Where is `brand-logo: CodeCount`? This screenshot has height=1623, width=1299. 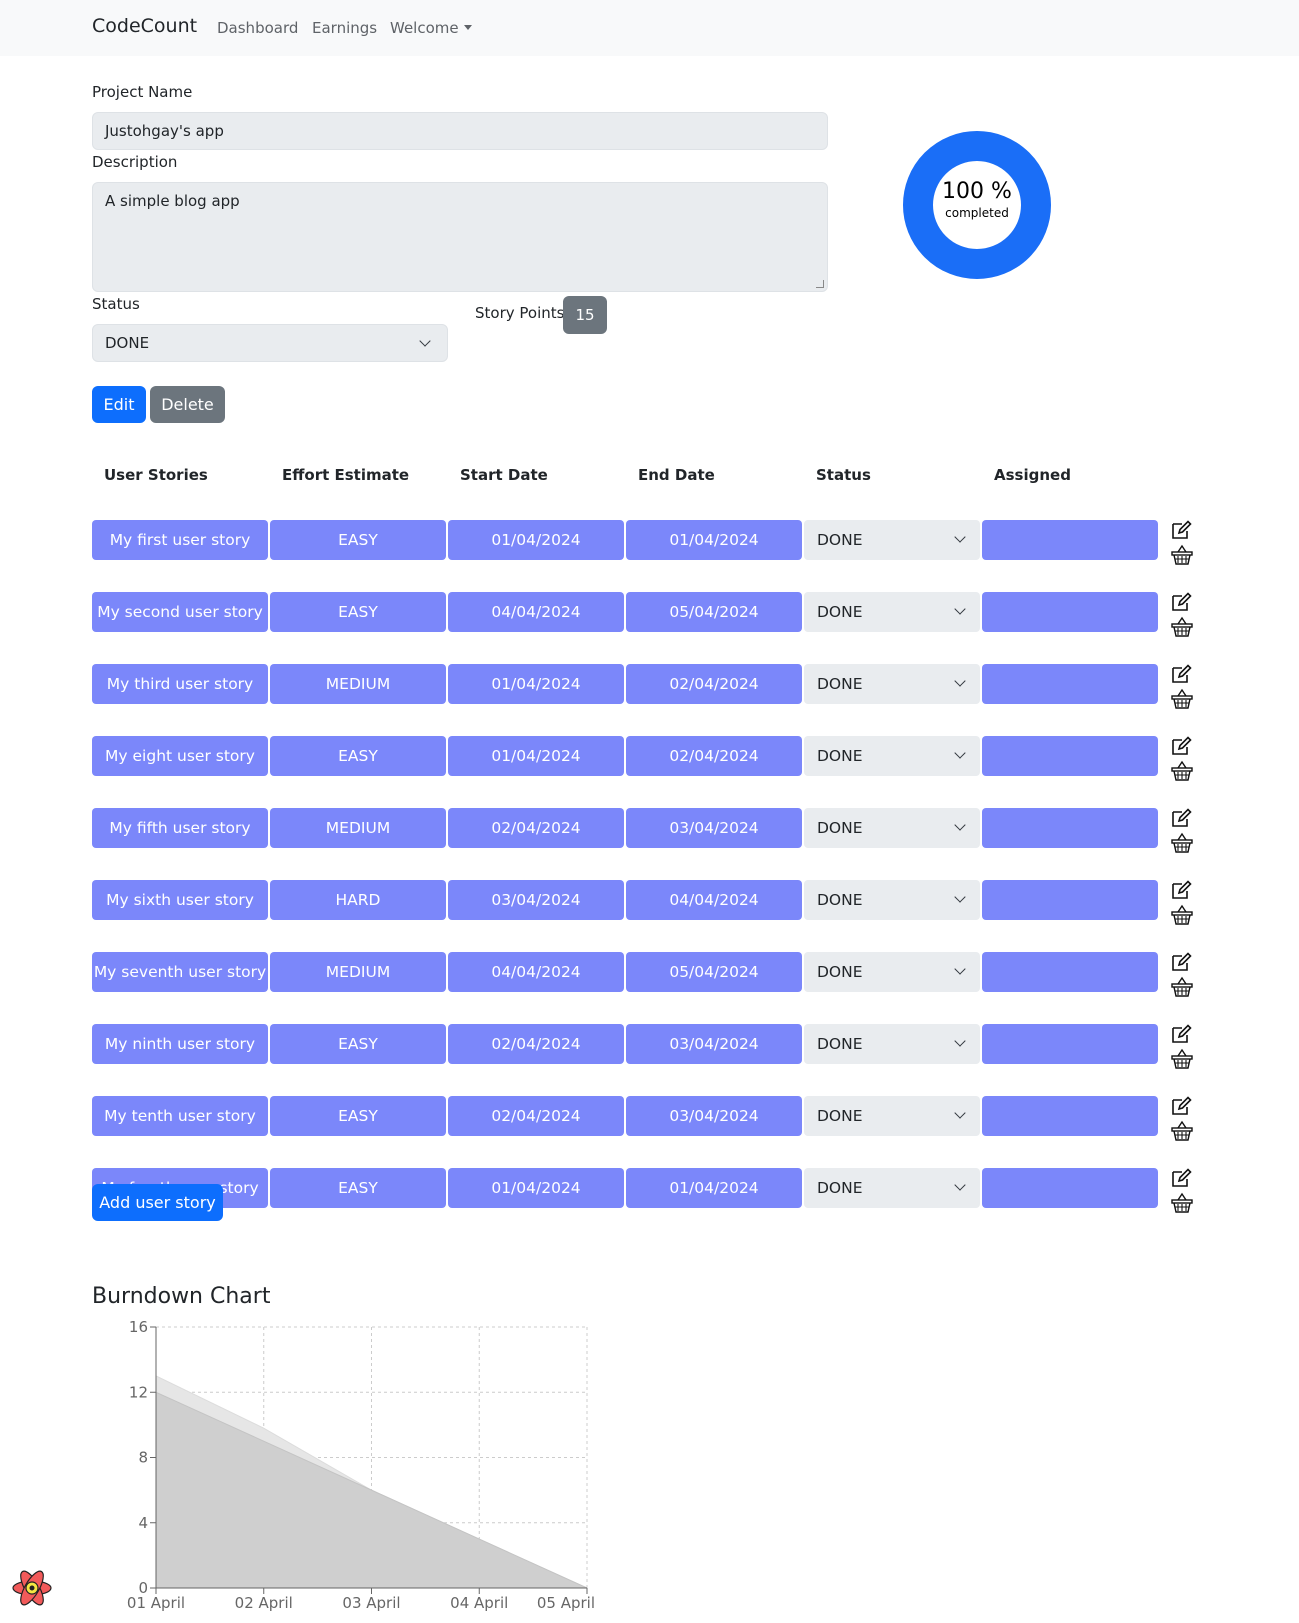
brand-logo: CodeCount is located at coordinates (144, 26).